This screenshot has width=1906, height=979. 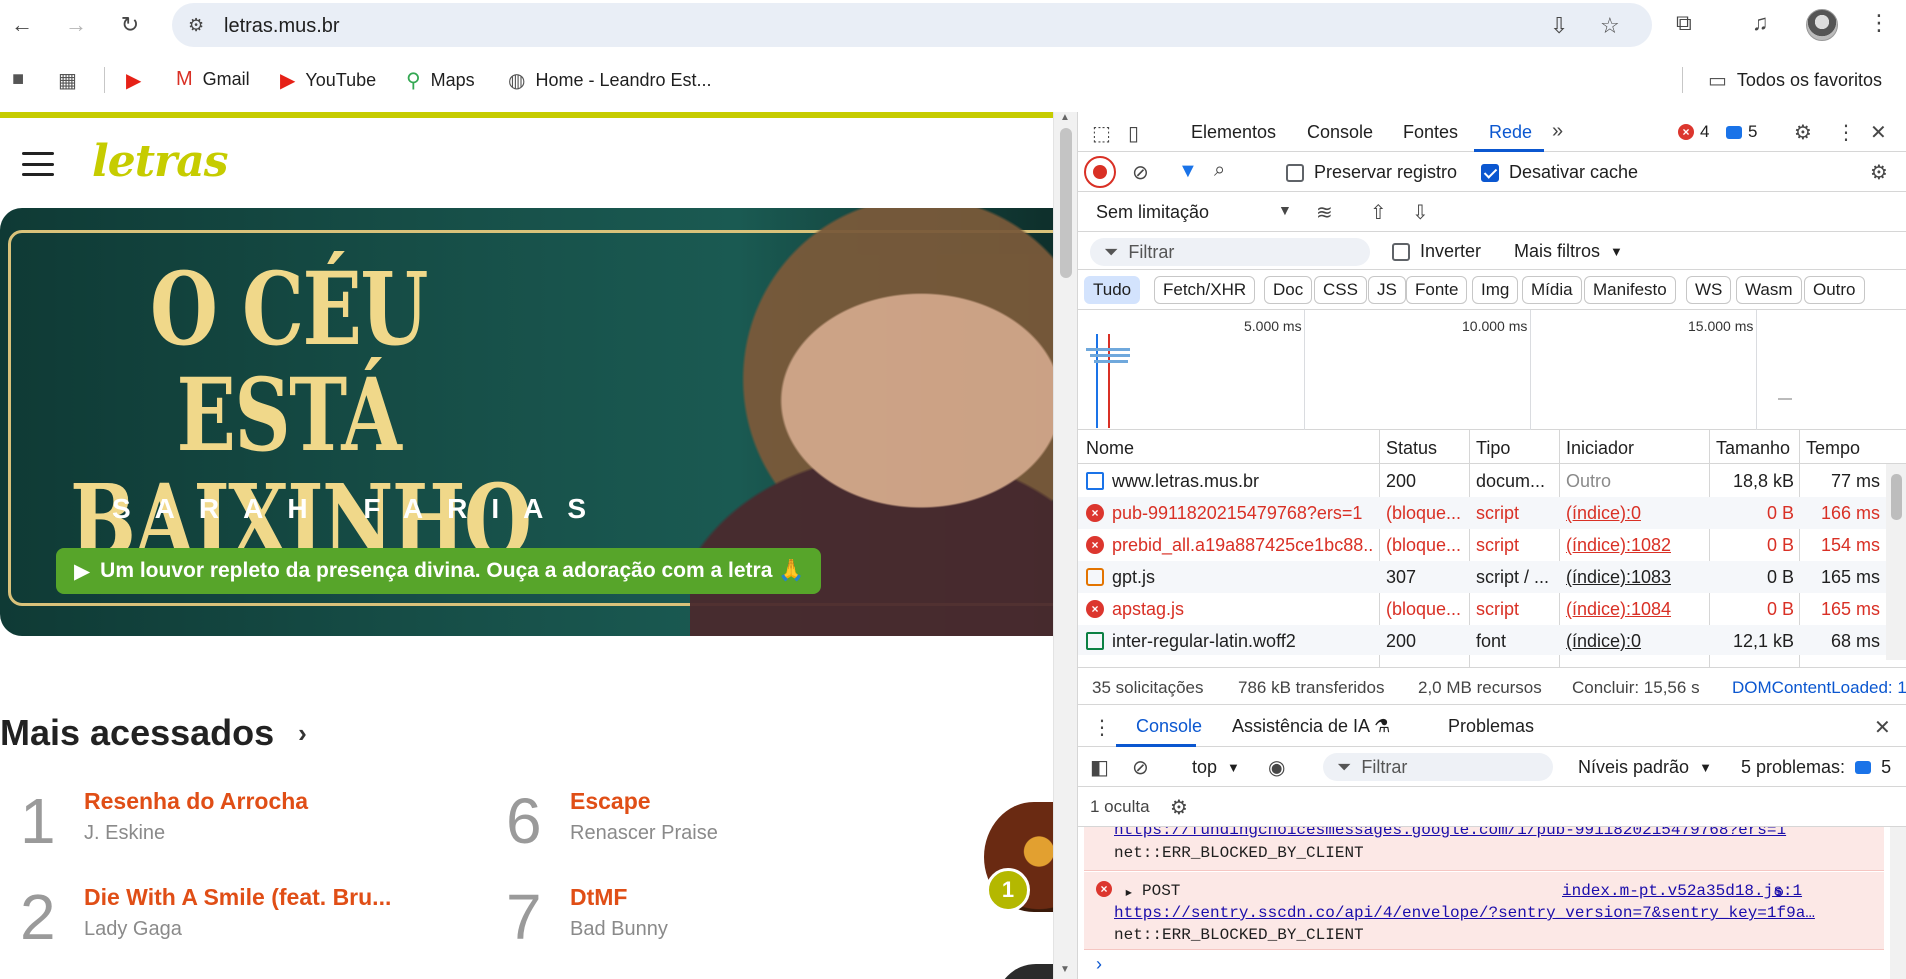 What do you see at coordinates (1276, 767) in the screenshot?
I see `eye-icon: ◉` at bounding box center [1276, 767].